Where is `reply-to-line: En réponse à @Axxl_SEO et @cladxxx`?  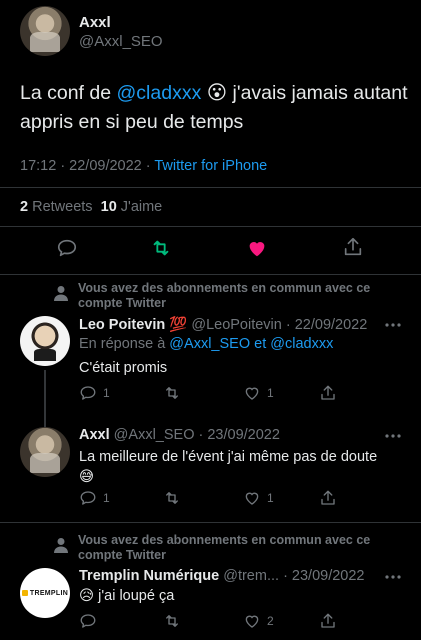
reply-to-line: En réponse à @Axxl_SEO et @cladxxx is located at coordinates (206, 344).